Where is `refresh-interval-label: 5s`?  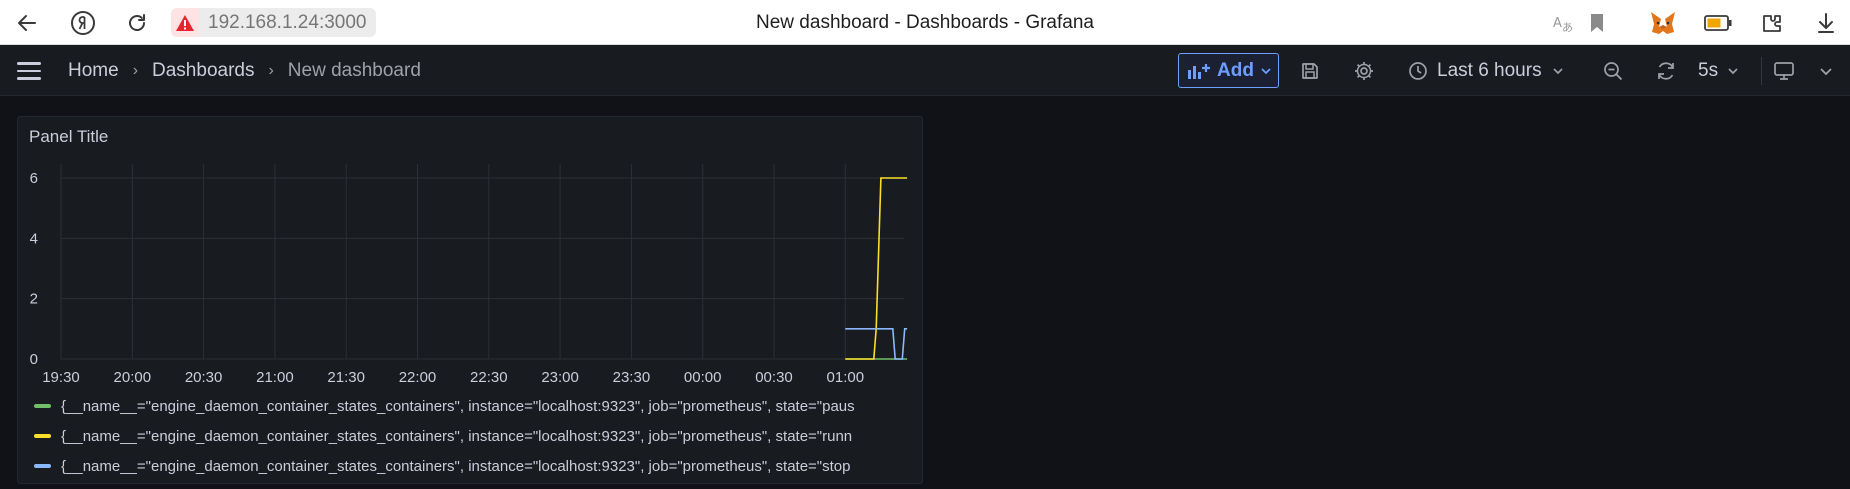 refresh-interval-label: 5s is located at coordinates (1708, 70).